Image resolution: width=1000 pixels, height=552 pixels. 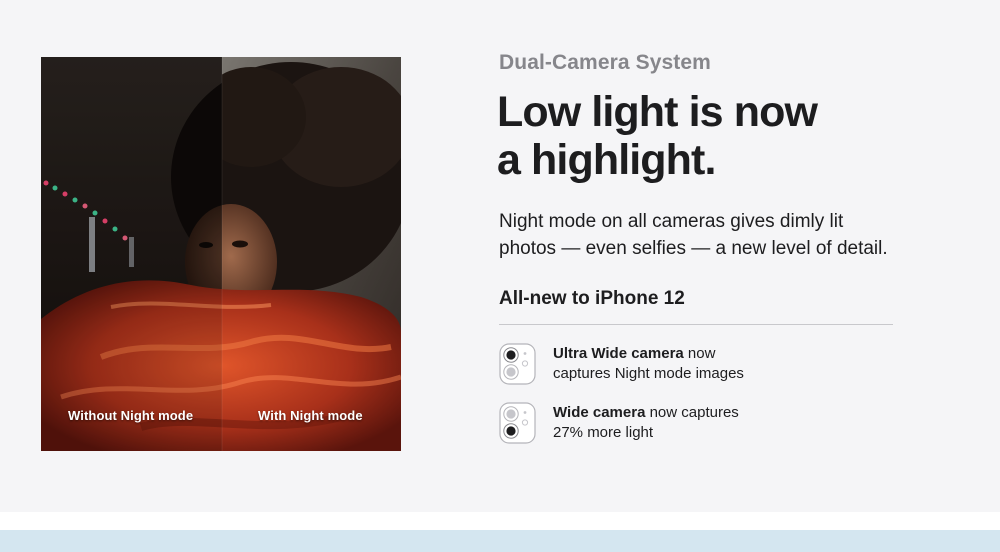 What do you see at coordinates (310, 415) in the screenshot?
I see `with-night-mode-caption: With Night mode` at bounding box center [310, 415].